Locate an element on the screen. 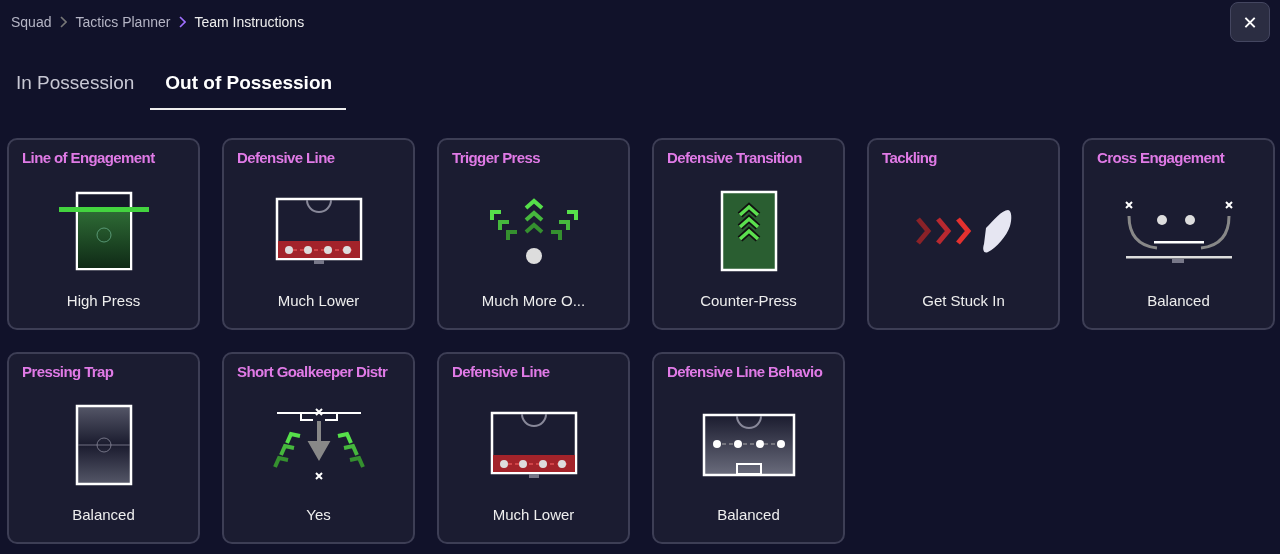  card-title: Defensive Line Behavio is located at coordinates (745, 371).